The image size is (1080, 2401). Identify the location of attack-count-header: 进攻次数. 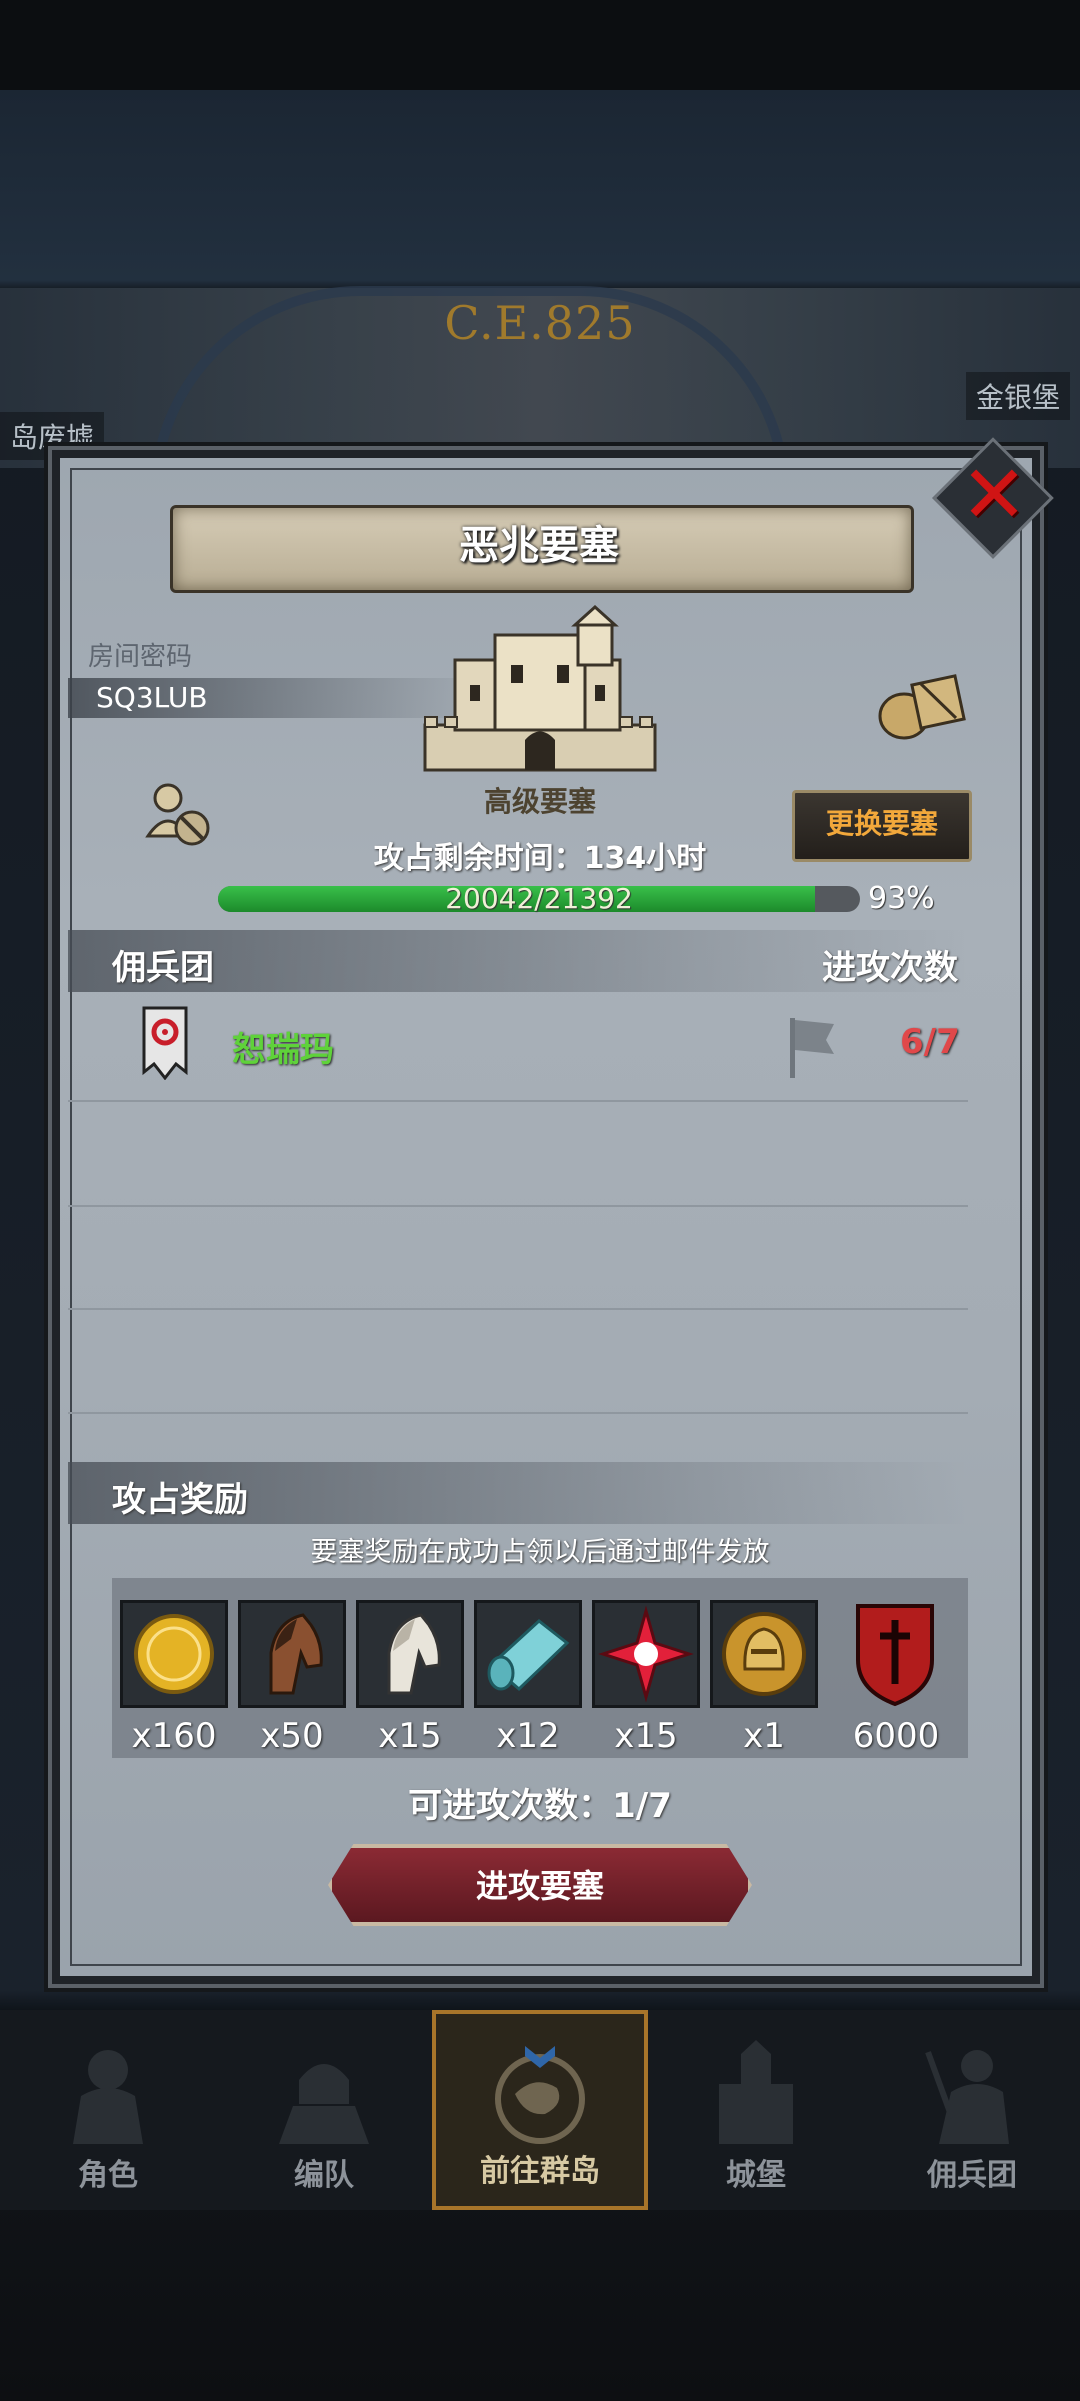
(890, 968).